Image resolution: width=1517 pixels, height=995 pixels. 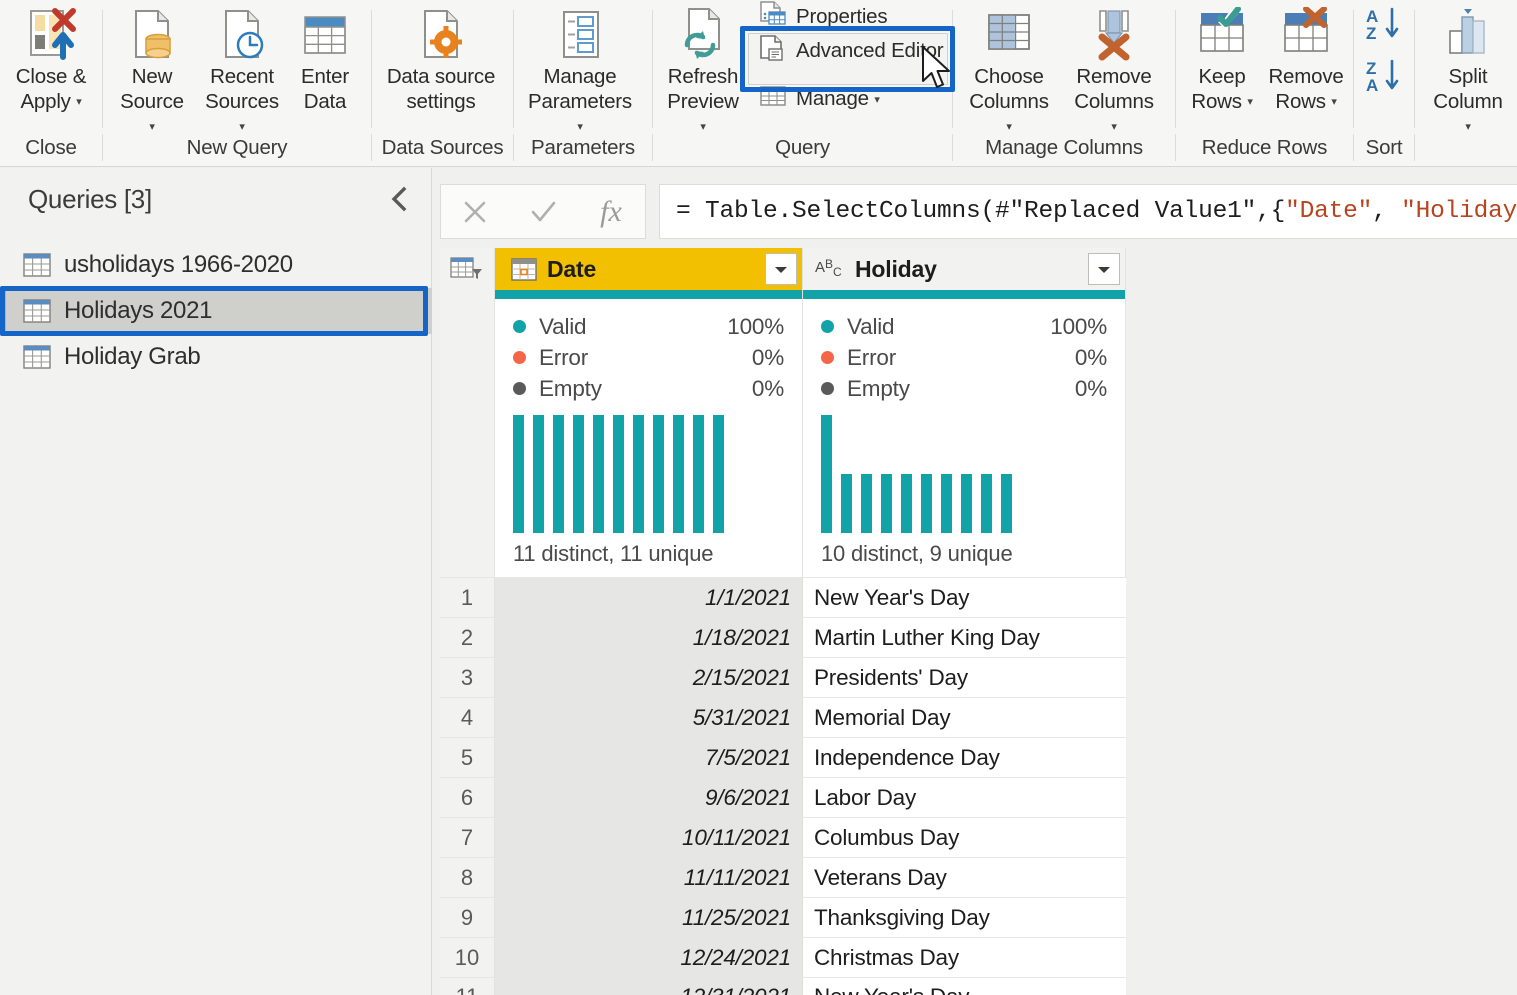 I want to click on cell-holiday: Memorial Day, so click(x=964, y=717).